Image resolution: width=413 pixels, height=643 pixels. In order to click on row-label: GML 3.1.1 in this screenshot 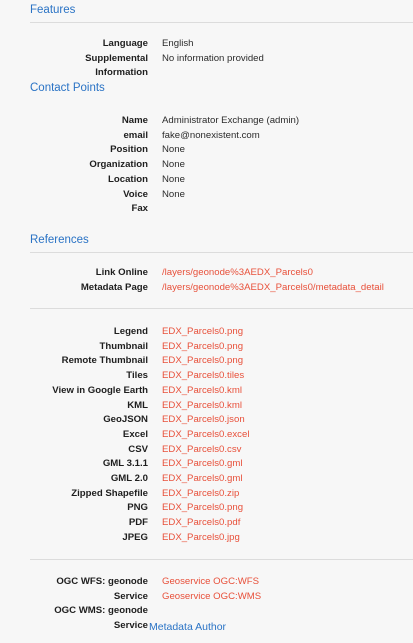, I will do `click(125, 464)`.